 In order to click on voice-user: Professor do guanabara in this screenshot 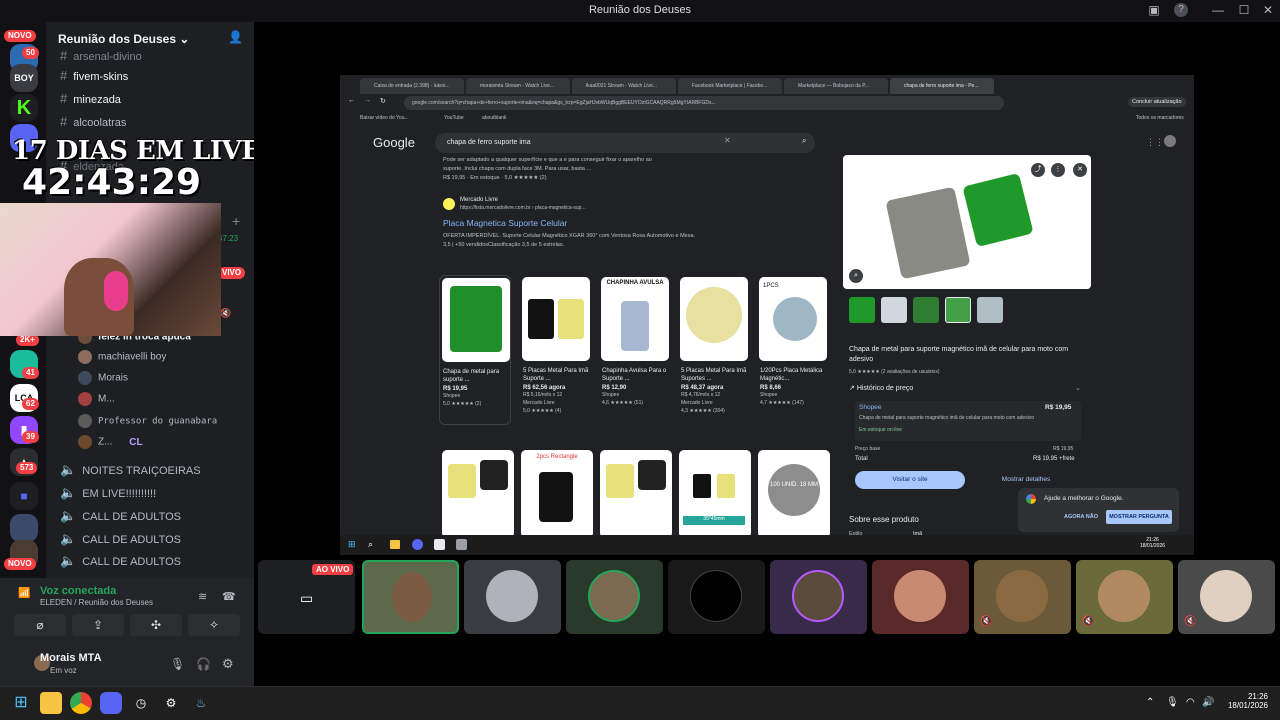, I will do `click(147, 423)`.